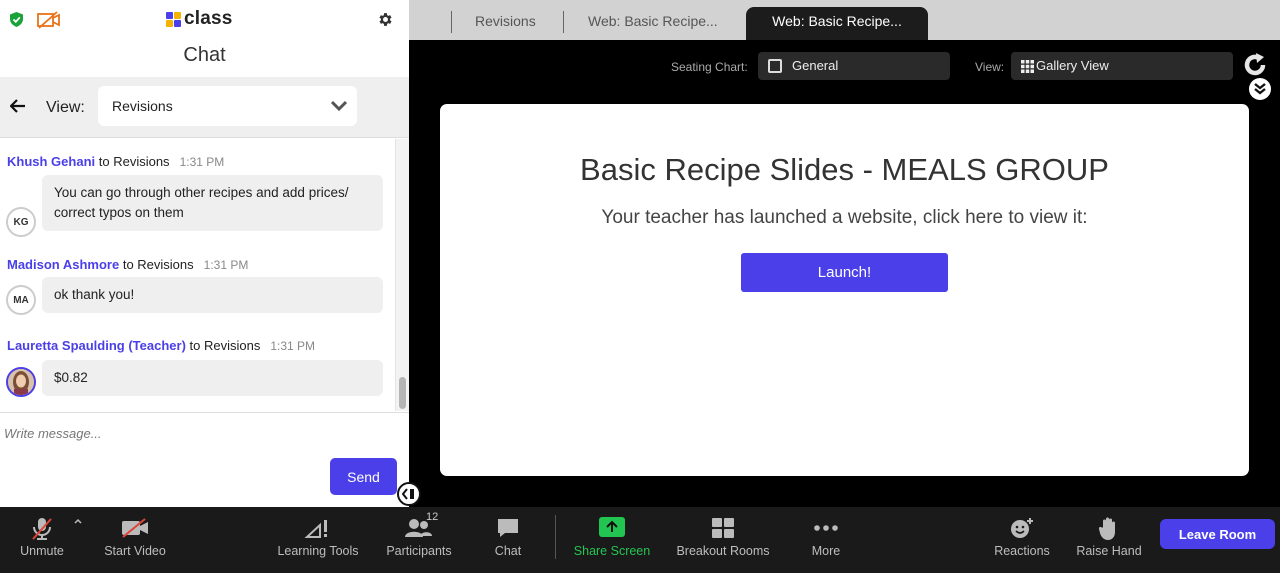  What do you see at coordinates (142, 106) in the screenshot?
I see `chat-view-select-value: Revisions` at bounding box center [142, 106].